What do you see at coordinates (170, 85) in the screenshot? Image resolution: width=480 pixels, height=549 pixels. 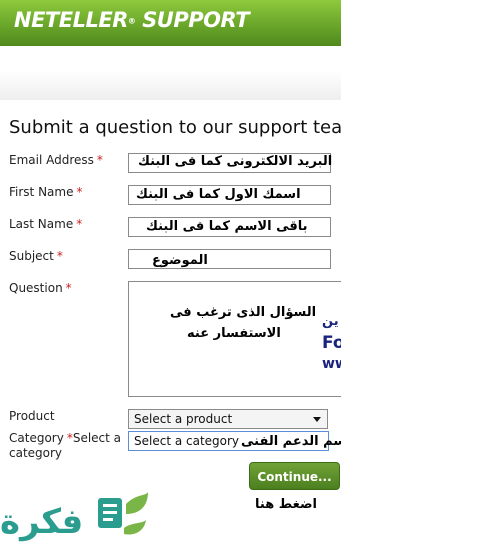 I see `header-divider-band` at bounding box center [170, 85].